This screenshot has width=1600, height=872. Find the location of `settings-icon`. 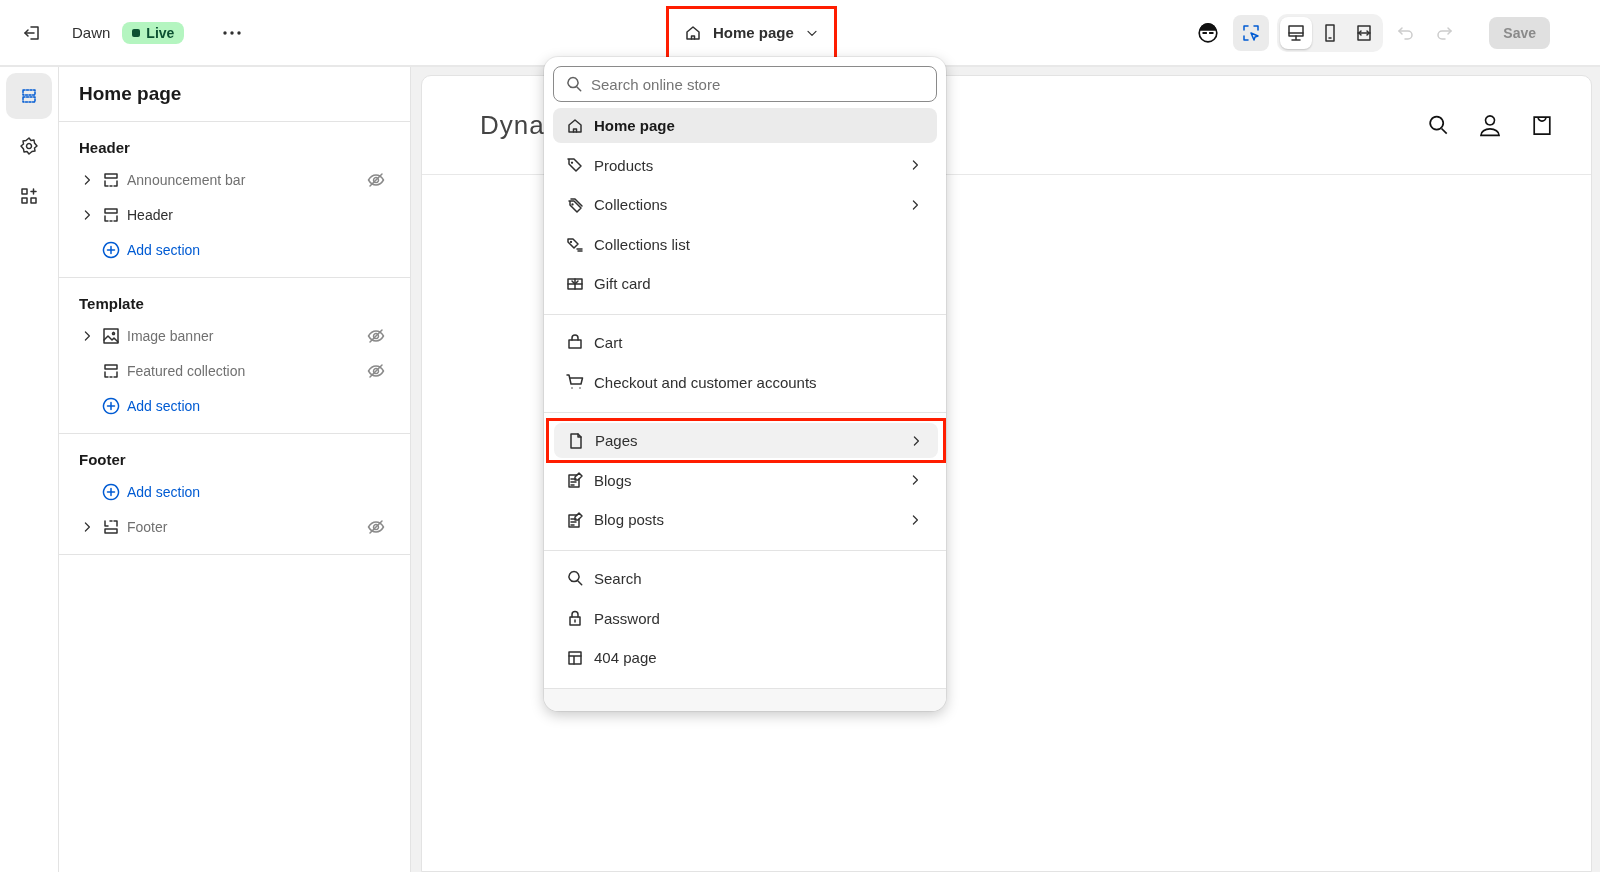

settings-icon is located at coordinates (29, 146).